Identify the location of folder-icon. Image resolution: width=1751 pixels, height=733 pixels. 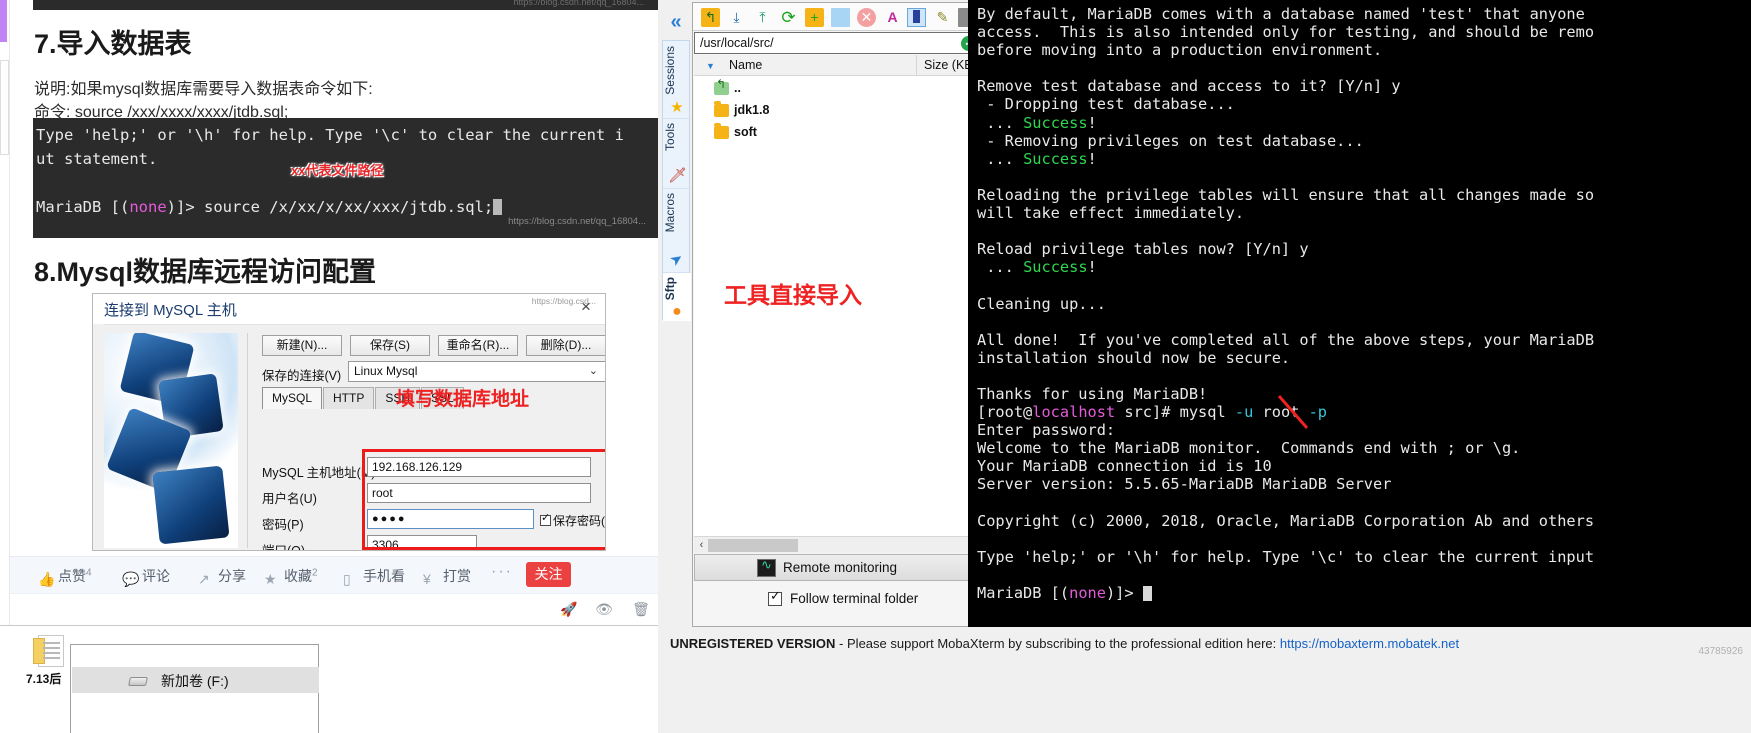
(721, 131).